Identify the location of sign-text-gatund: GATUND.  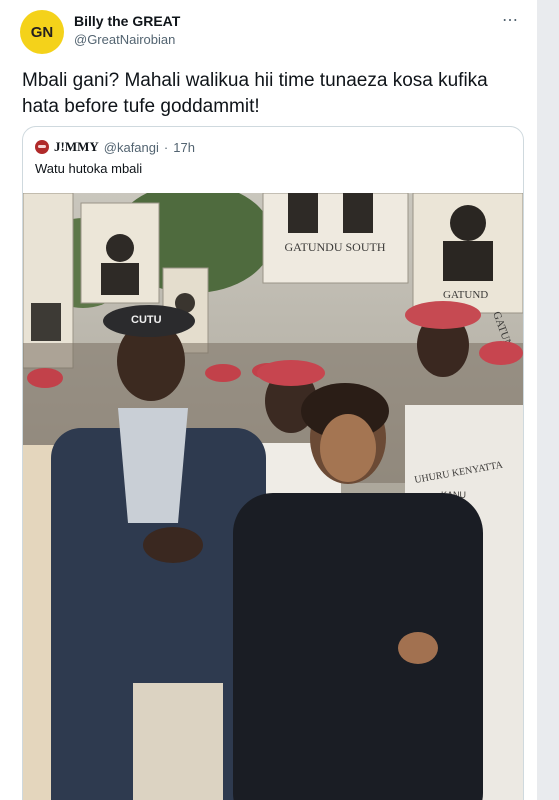
(465, 295).